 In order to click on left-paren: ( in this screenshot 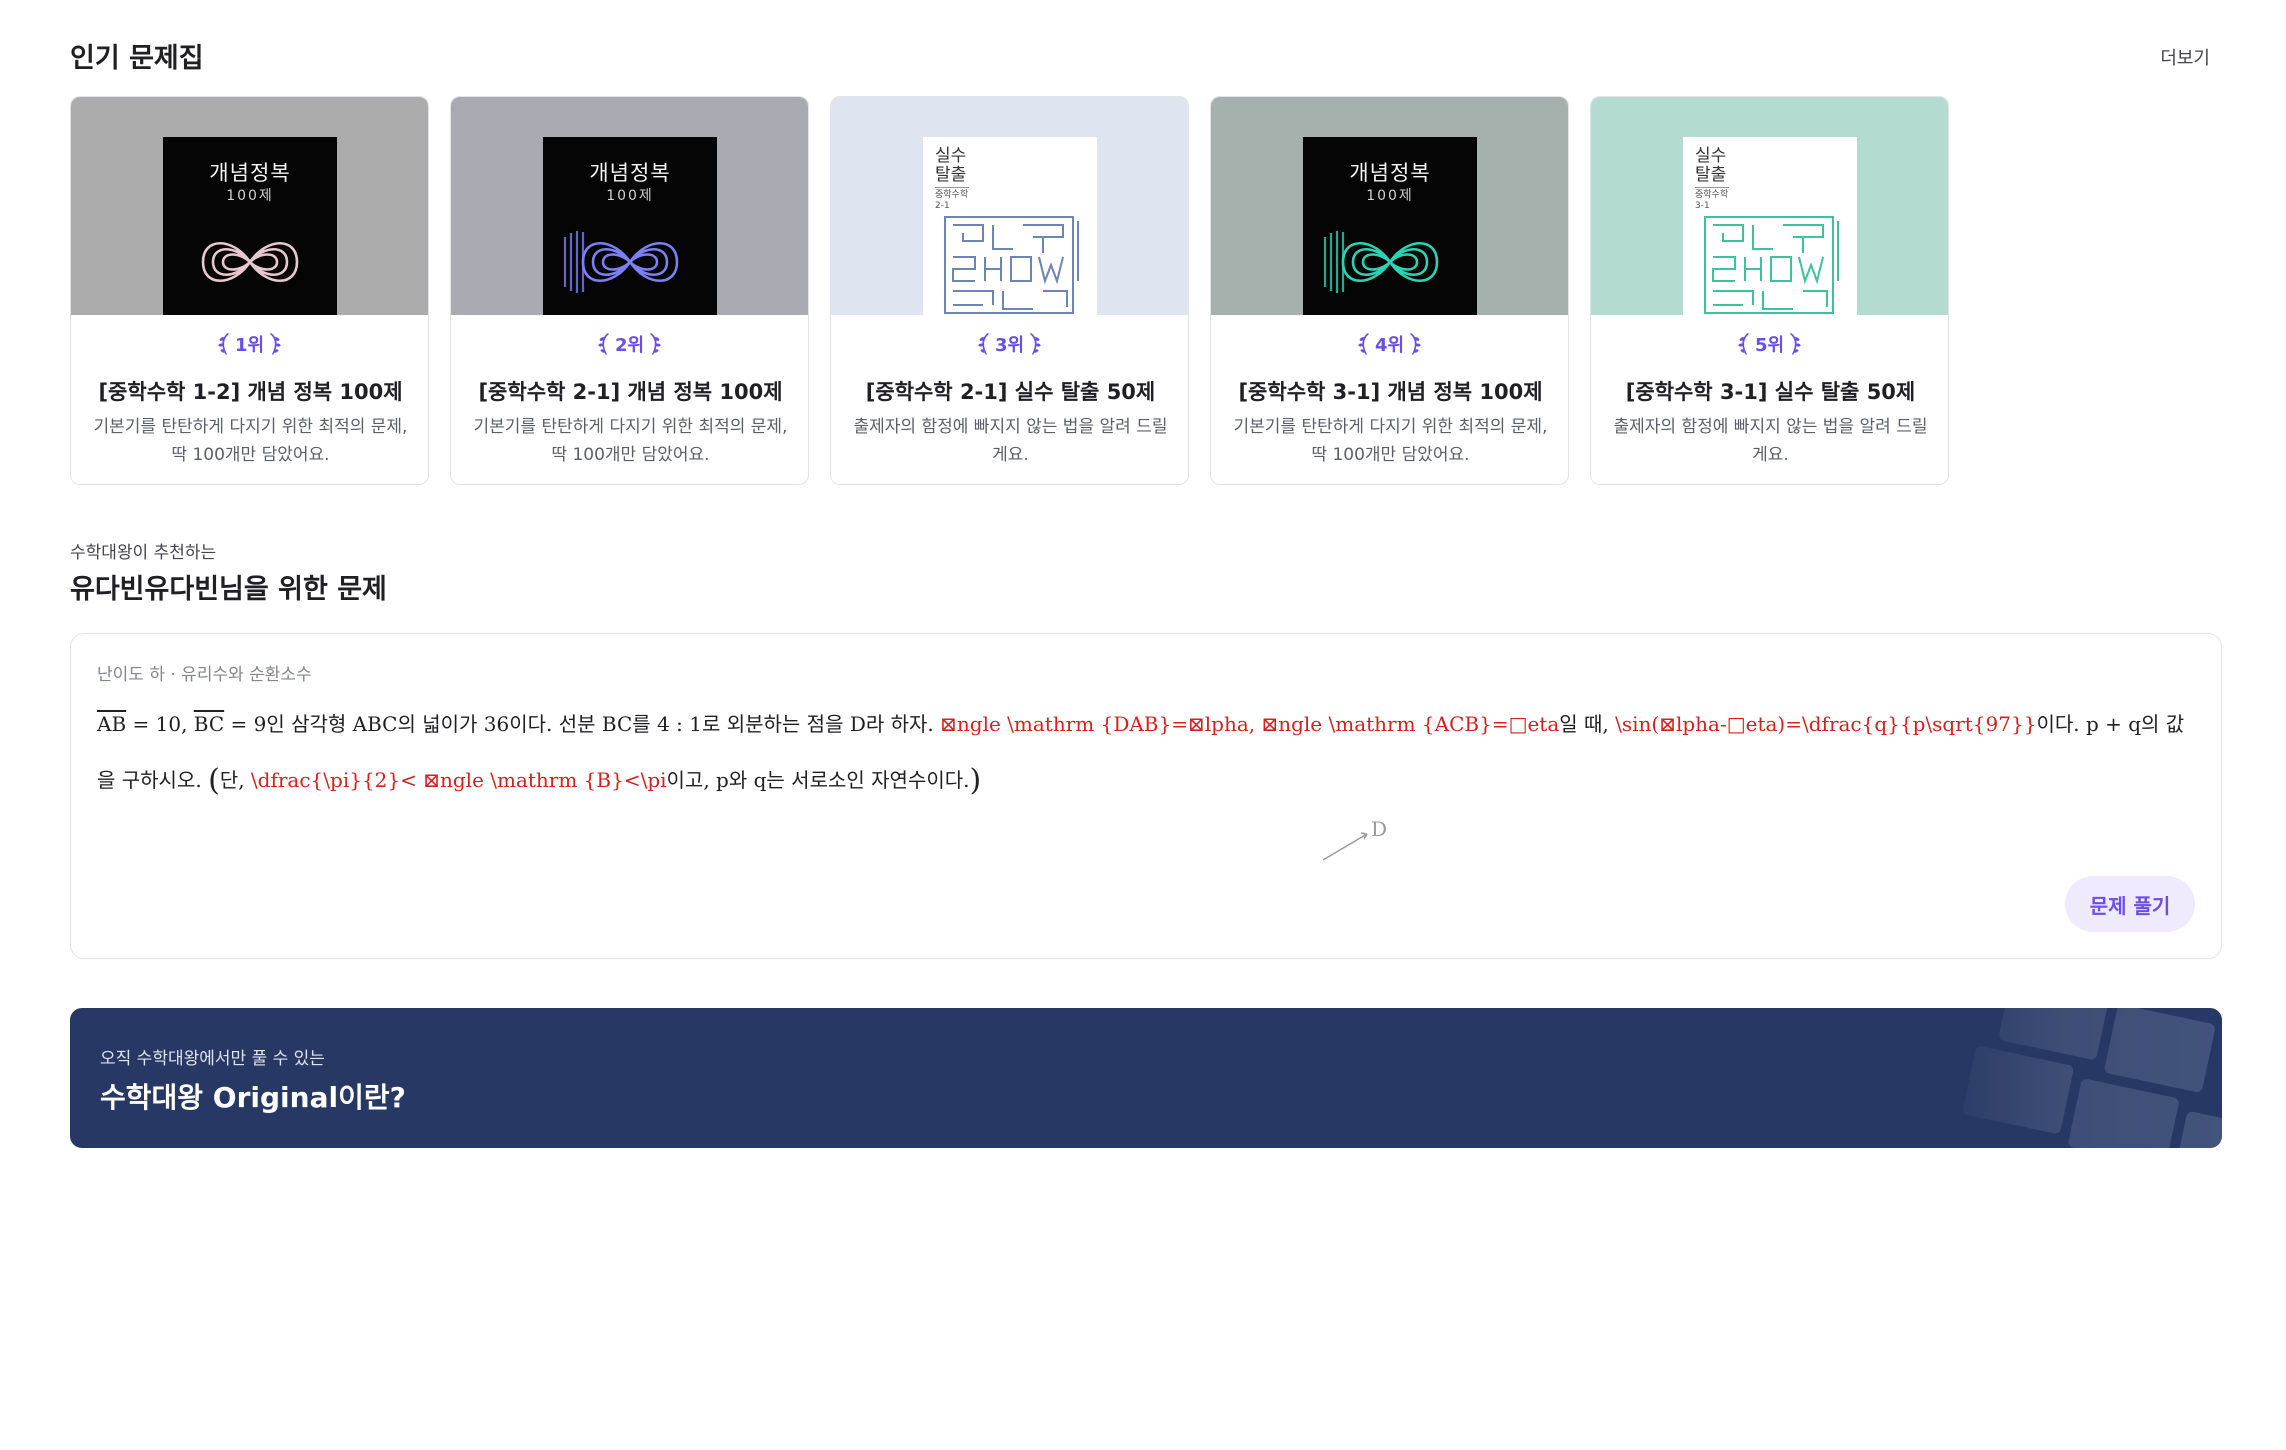, I will do `click(214, 780)`.